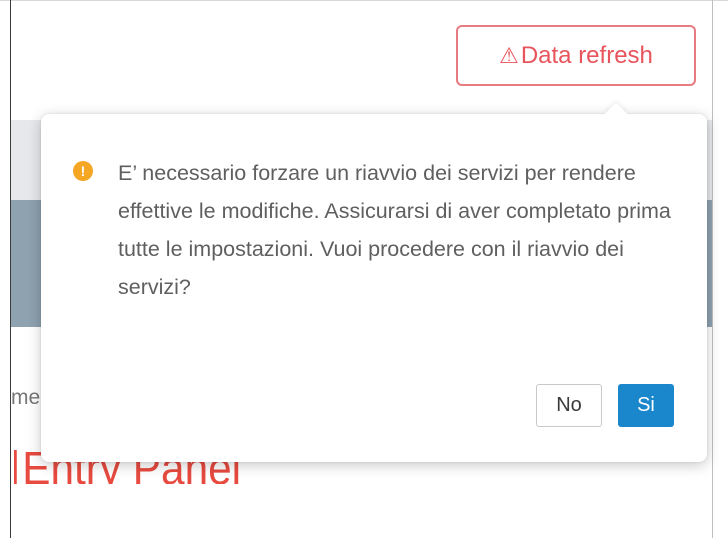 The width and height of the screenshot is (728, 538). What do you see at coordinates (15, 467) in the screenshot?
I see `title-accent-bar` at bounding box center [15, 467].